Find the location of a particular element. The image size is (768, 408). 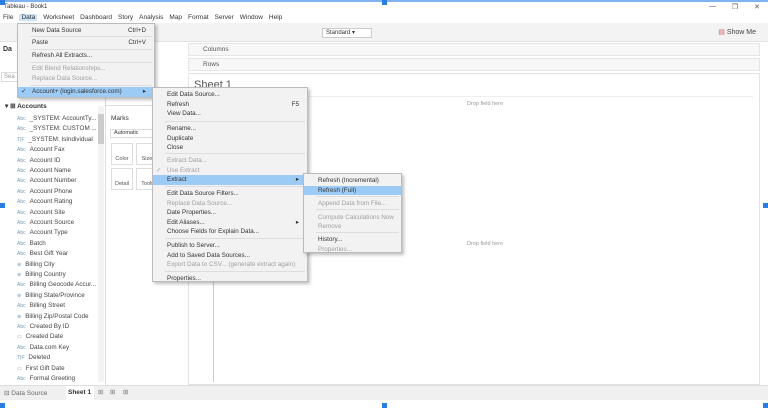

new-dashboard-icon: ⊞ is located at coordinates (112, 392).